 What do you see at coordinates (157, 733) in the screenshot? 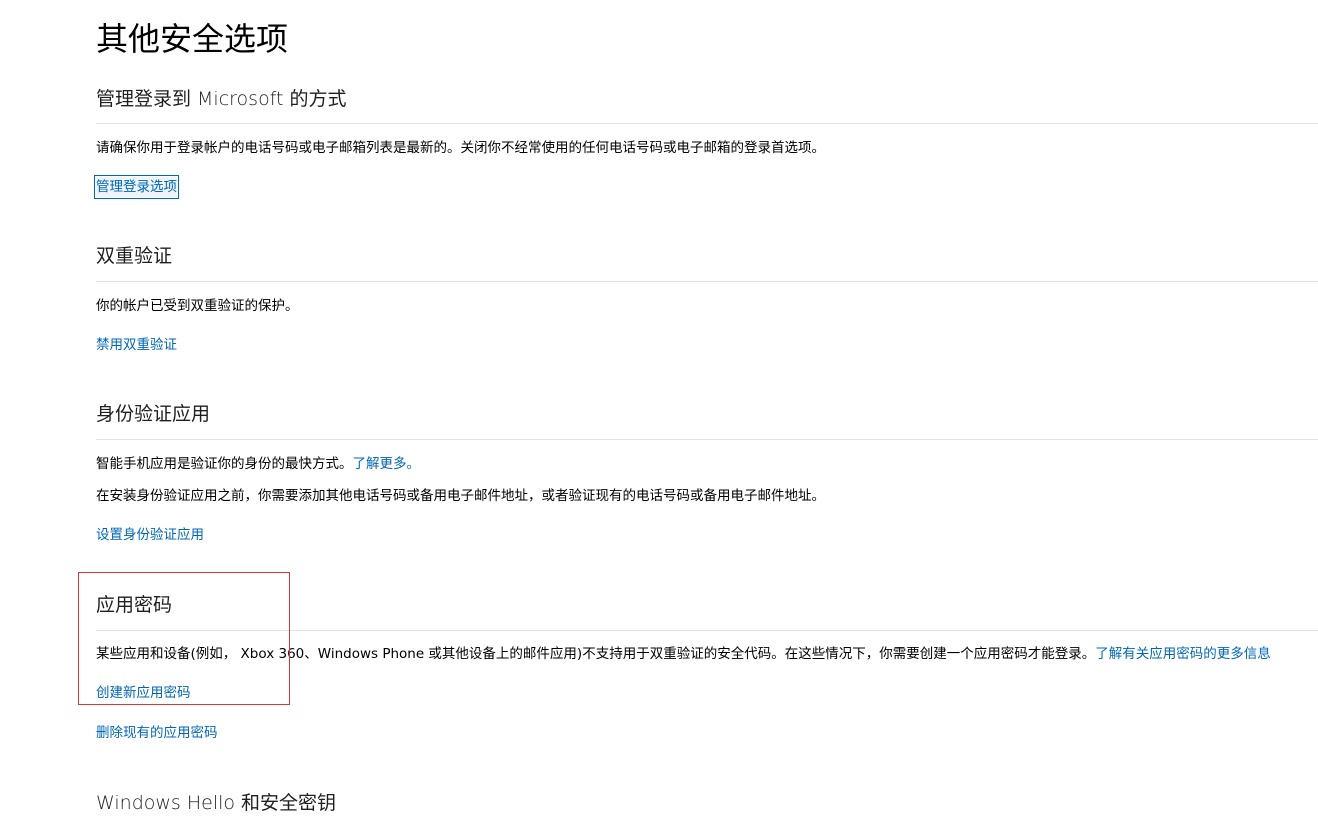
I see `remove-app-passwords-link: 删除现有的应用密码` at bounding box center [157, 733].